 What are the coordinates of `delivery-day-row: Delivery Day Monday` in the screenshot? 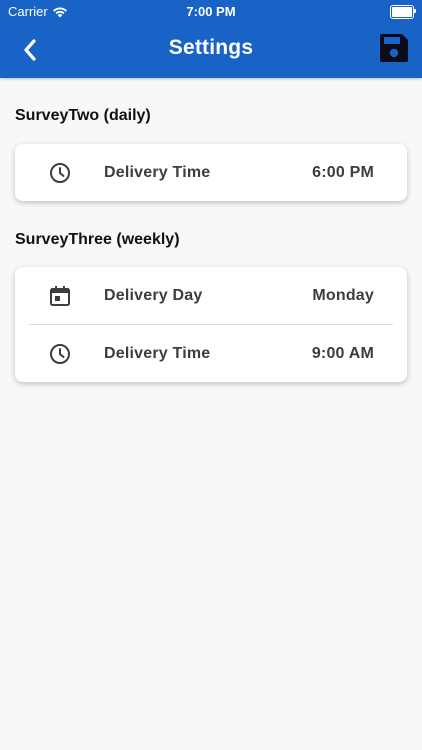 It's located at (211, 295).